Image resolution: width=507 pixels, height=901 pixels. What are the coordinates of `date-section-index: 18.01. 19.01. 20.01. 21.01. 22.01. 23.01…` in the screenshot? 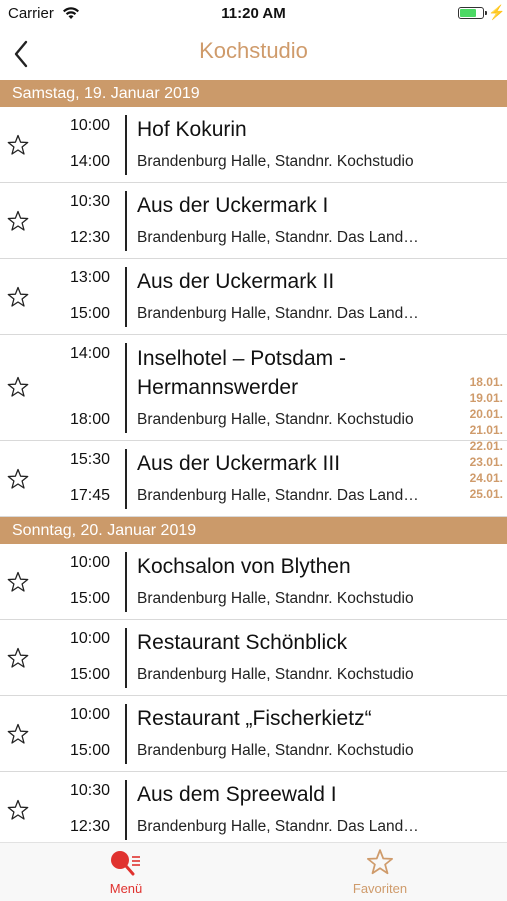 It's located at (483, 438).